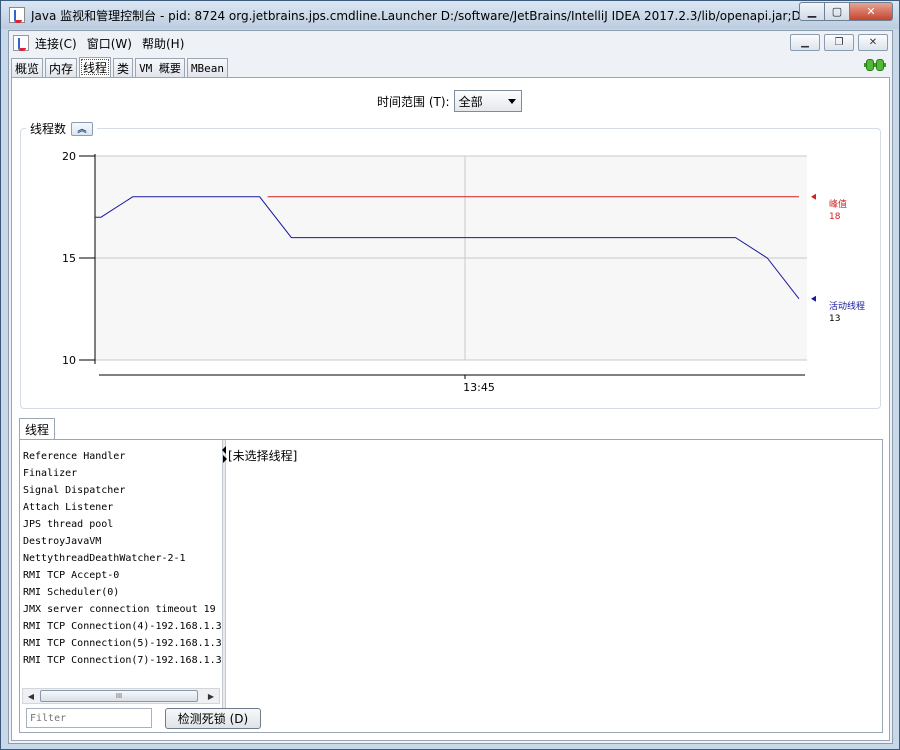 The image size is (900, 750). I want to click on detect-deadlock-button: 检测死锁 (D), so click(213, 718).